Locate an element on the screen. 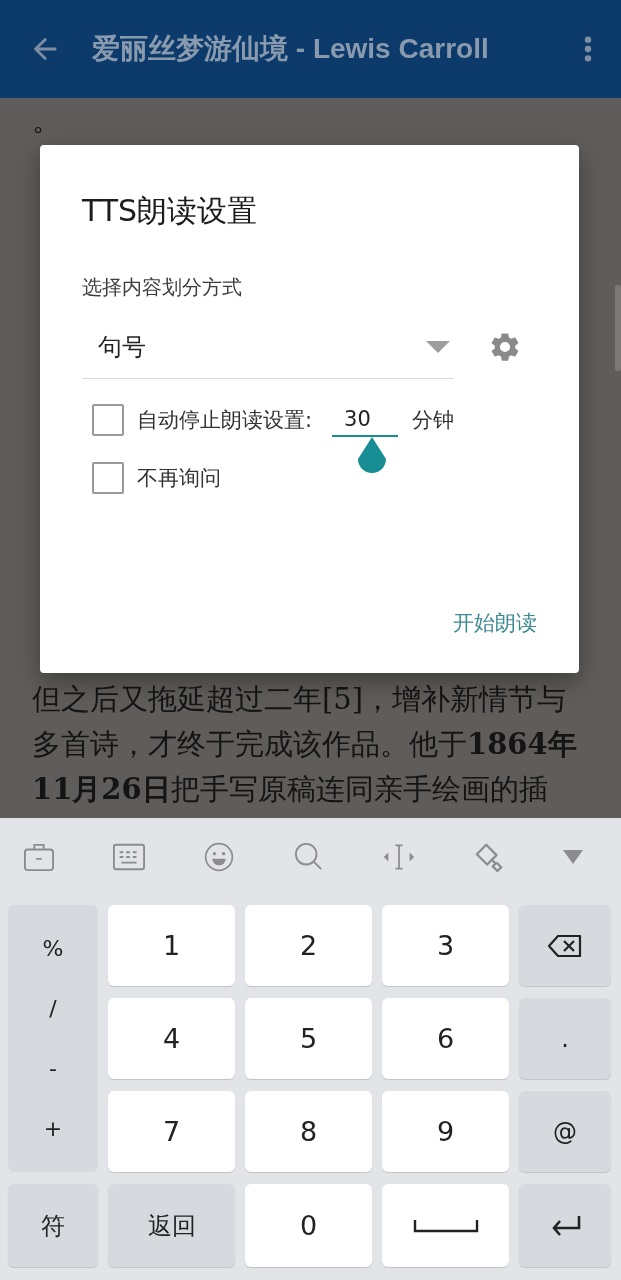 Image resolution: width=621 pixels, height=1280 pixels. digit-key: 5 is located at coordinates (308, 1038).